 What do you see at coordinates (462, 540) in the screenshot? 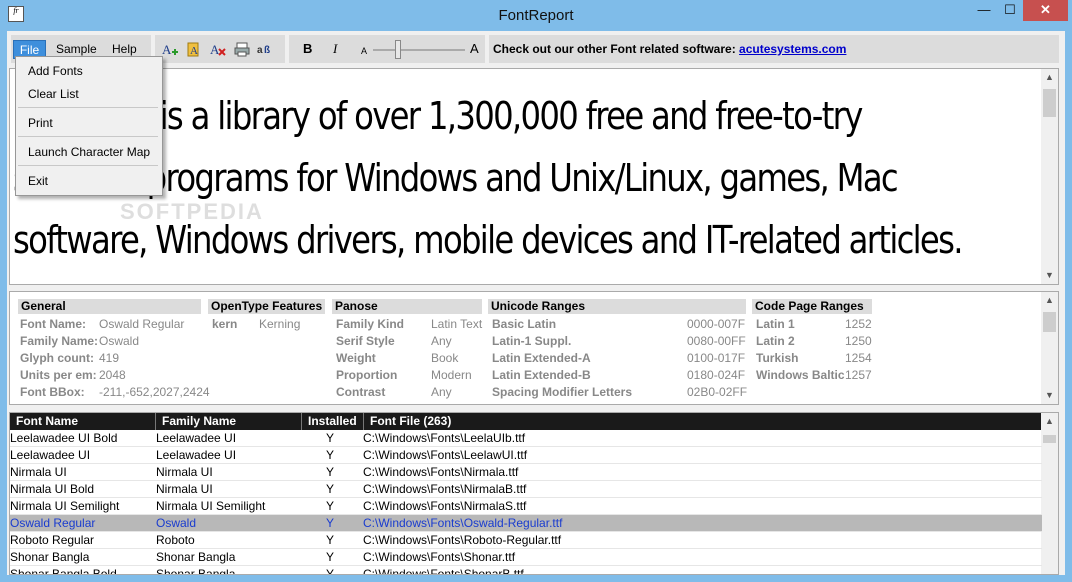
I see `font-file-cell: C:\Windows\Fonts\Roboto-Regular.ttf` at bounding box center [462, 540].